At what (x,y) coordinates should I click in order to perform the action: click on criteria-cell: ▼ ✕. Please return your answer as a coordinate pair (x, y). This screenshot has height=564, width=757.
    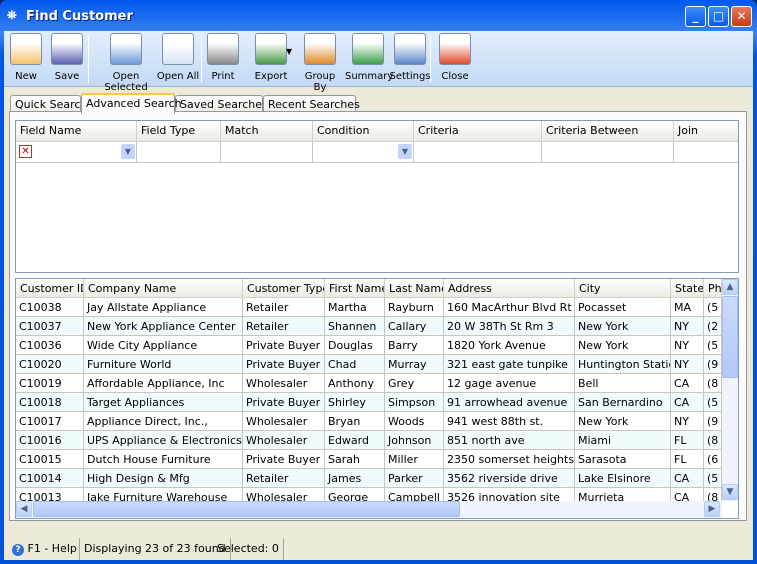
    Looking at the image, I should click on (76, 152).